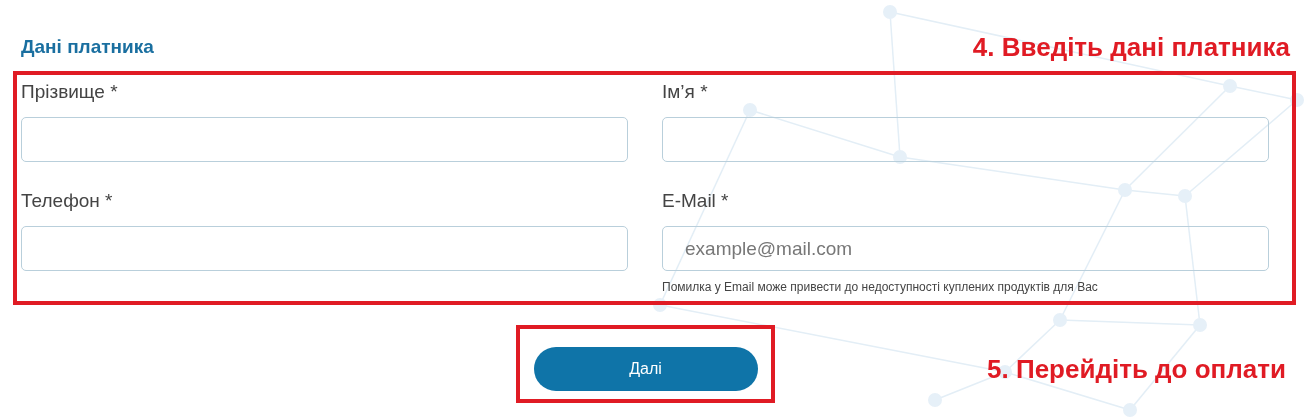 The height and width of the screenshot is (417, 1304). What do you see at coordinates (67, 201) in the screenshot?
I see `field-label: Телефон *` at bounding box center [67, 201].